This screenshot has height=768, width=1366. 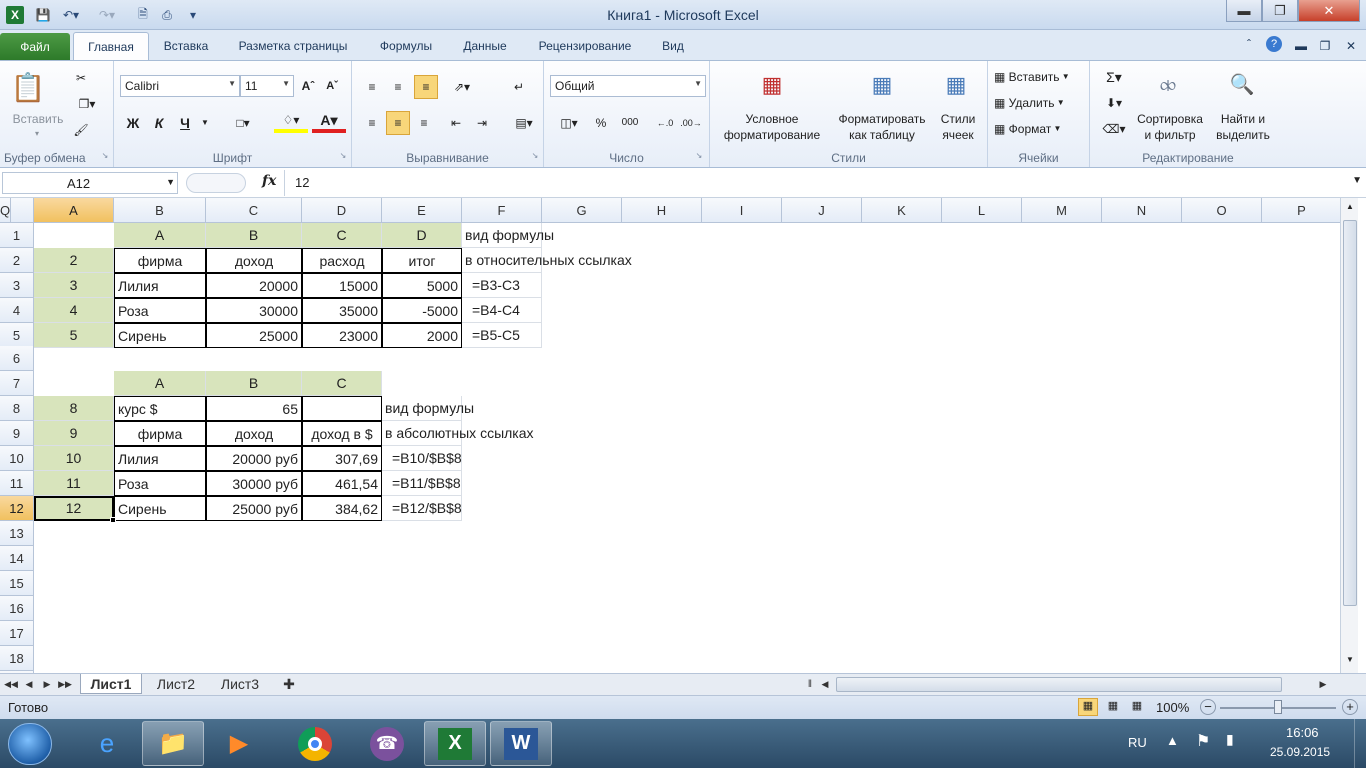 What do you see at coordinates (1040, 129) in the screenshot?
I see `format-cells-button: ▦ Формат ▼` at bounding box center [1040, 129].